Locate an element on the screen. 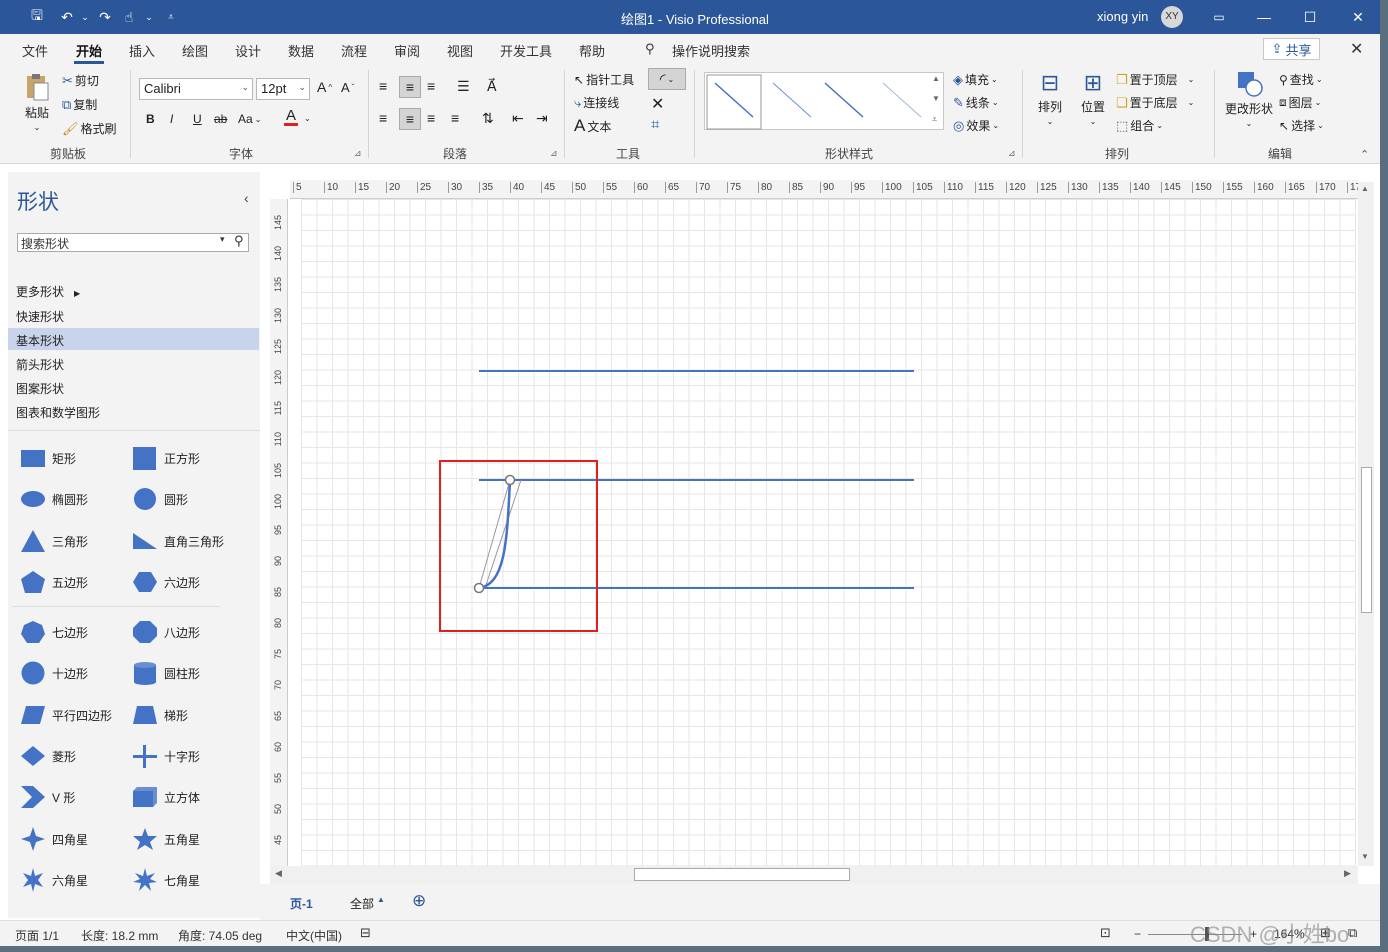  share-button: ⇪ 共享 is located at coordinates (1291, 49).